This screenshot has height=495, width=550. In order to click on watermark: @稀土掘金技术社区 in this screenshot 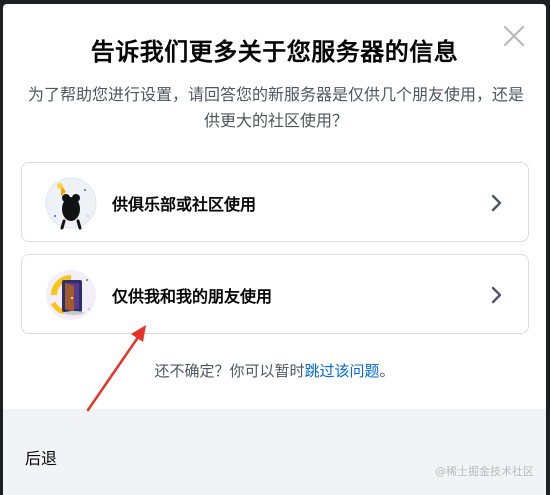, I will do `click(484, 471)`.